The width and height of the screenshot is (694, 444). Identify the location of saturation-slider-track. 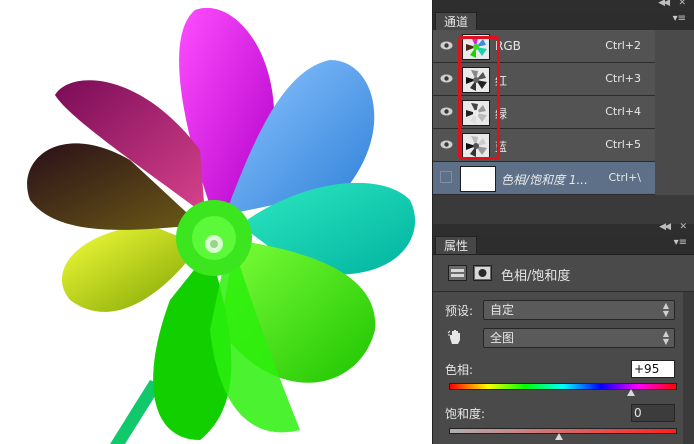
(563, 431).